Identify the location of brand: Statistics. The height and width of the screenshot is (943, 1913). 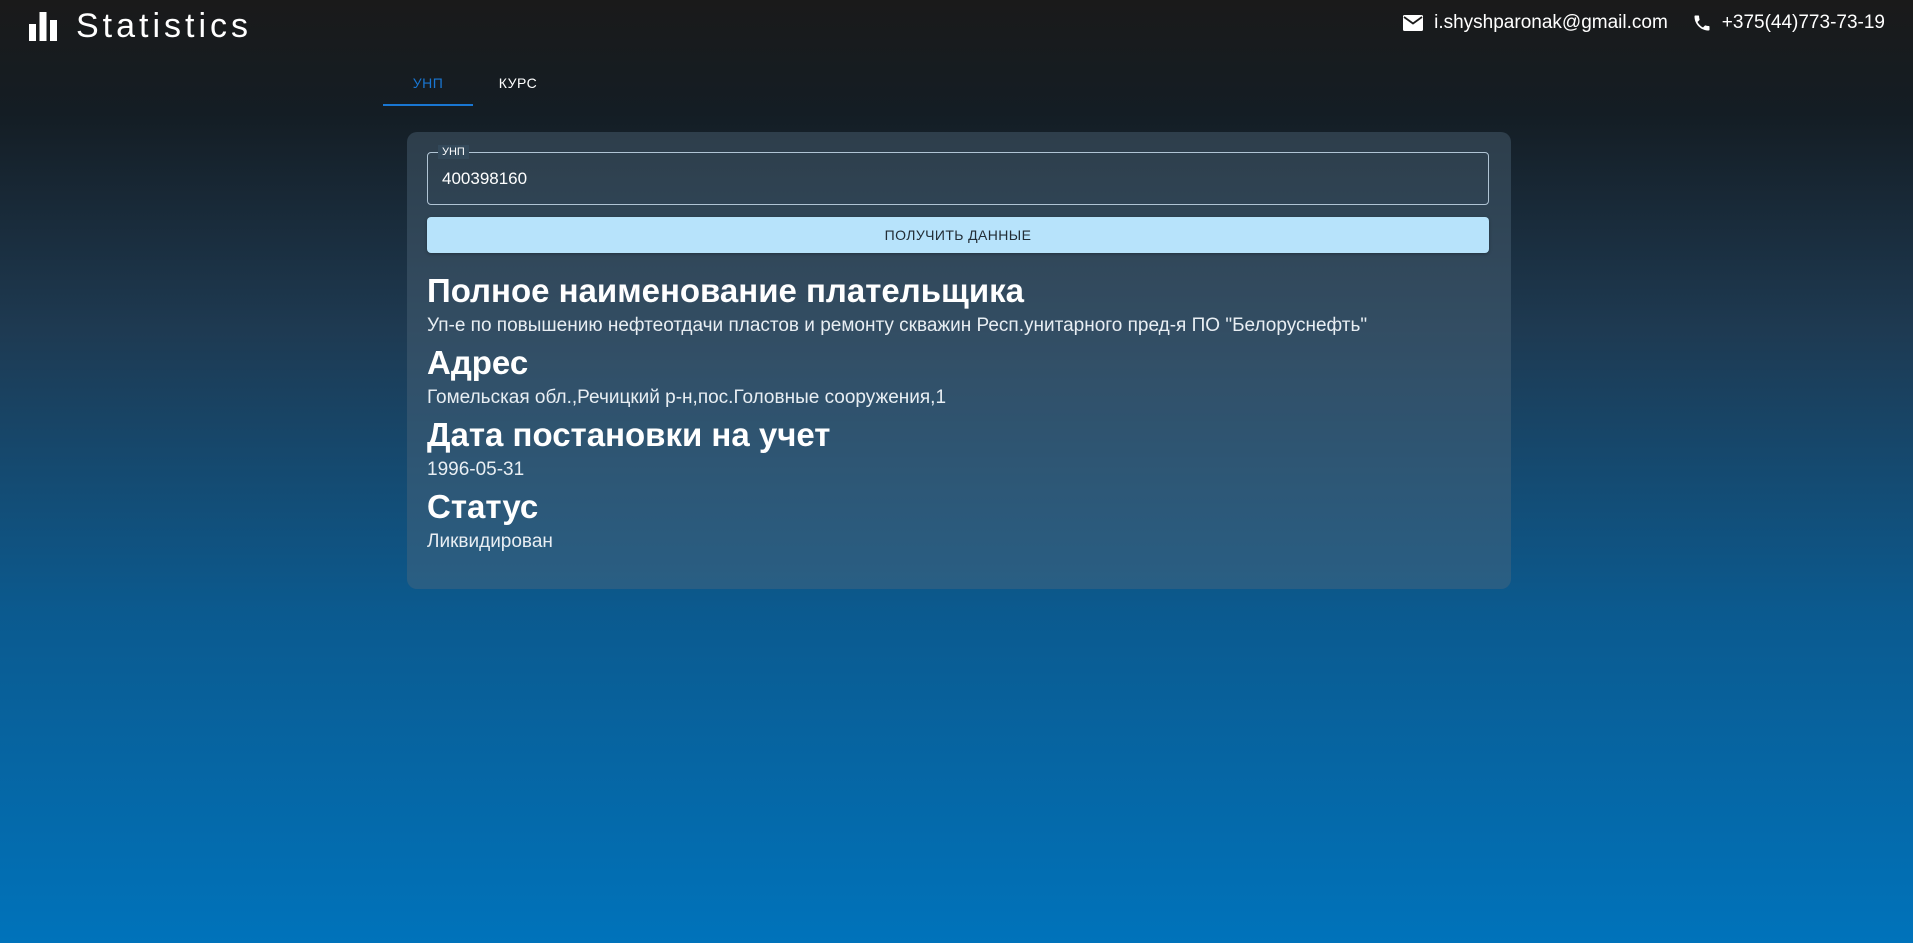
(140, 26).